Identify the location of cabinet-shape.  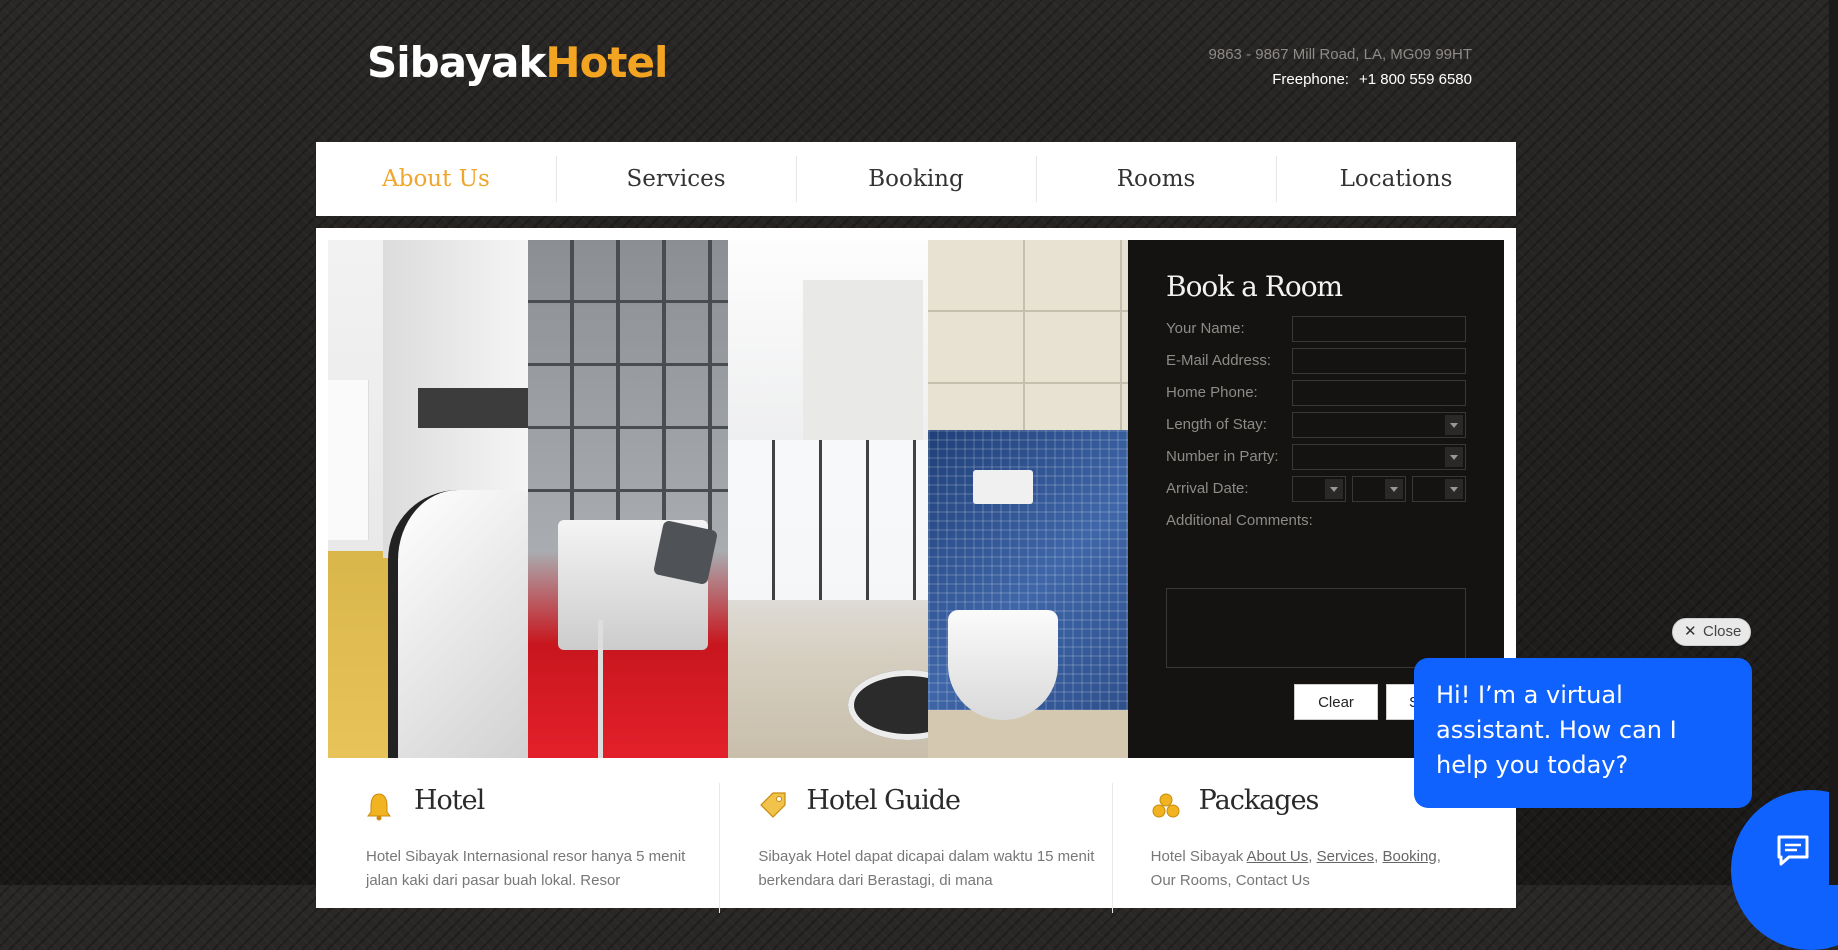
(348, 460).